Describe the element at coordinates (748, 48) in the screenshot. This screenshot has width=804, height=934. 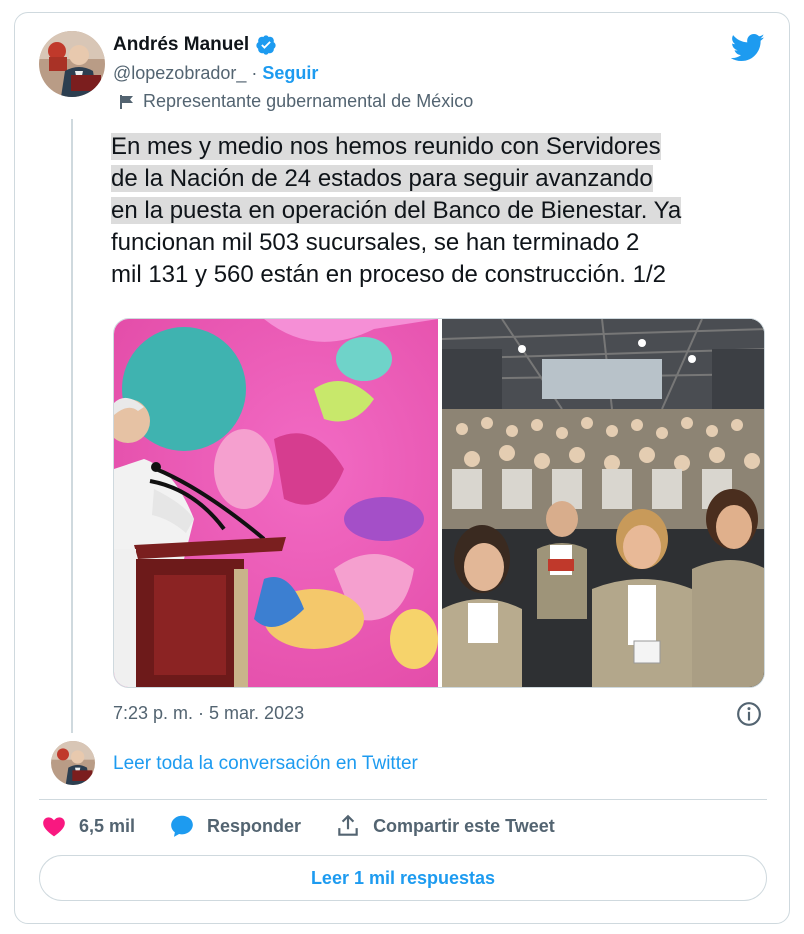
I see `twitter-bird-icon` at that location.